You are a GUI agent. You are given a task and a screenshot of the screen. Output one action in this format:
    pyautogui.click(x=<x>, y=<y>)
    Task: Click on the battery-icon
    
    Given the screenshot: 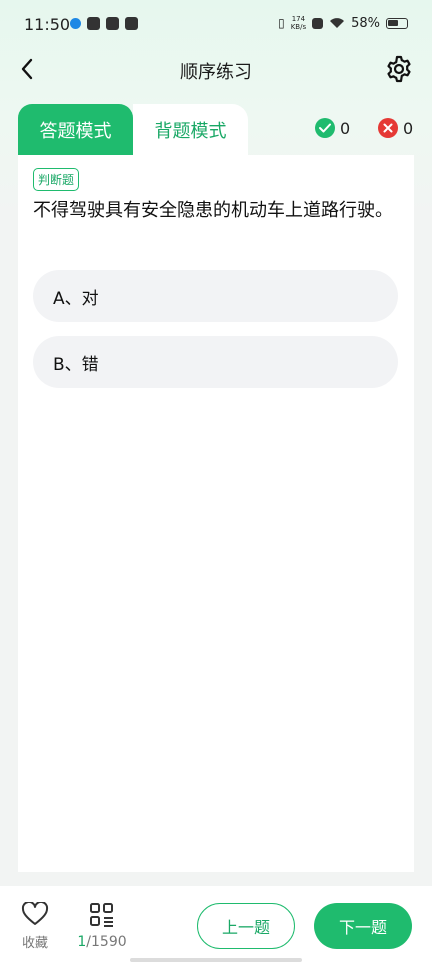 What is the action you would take?
    pyautogui.click(x=397, y=23)
    